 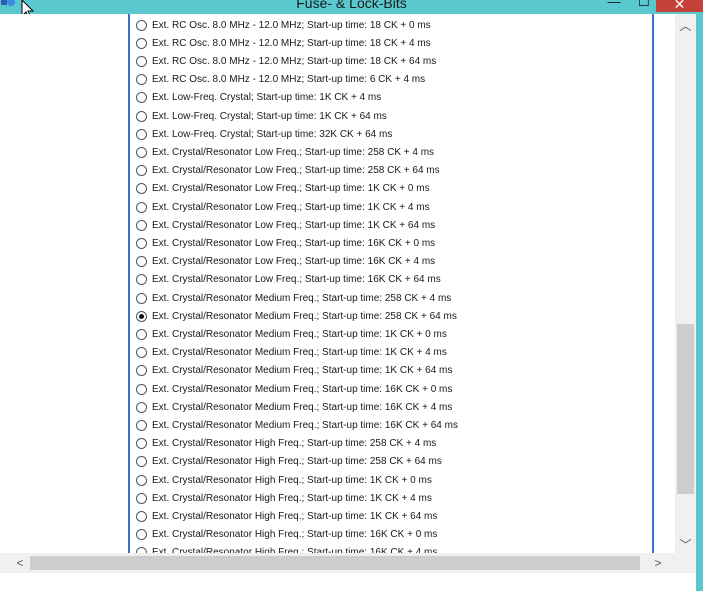 I want to click on scroll-down-button: ﹀, so click(x=685, y=545).